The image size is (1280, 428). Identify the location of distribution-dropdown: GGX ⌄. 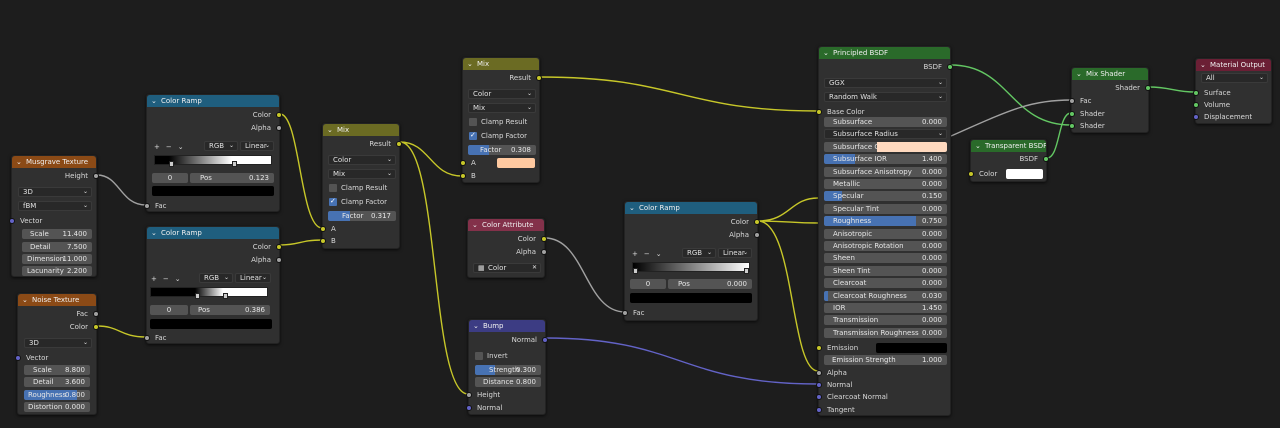
(885, 83).